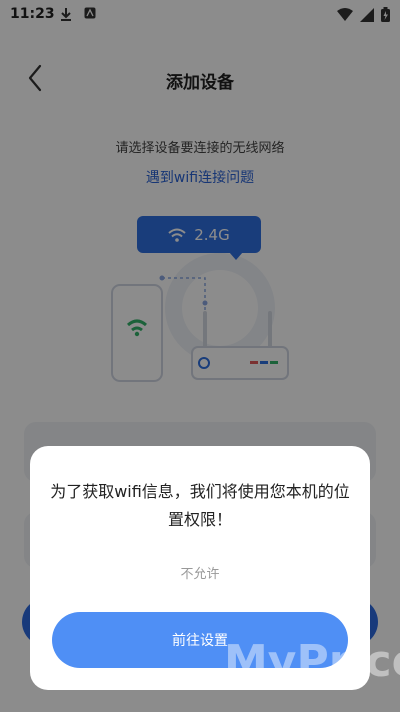 This screenshot has width=400, height=712. What do you see at coordinates (200, 505) in the screenshot?
I see `permission-message: 为了获取wifi信息，我们将使用您本机的位置权限！` at bounding box center [200, 505].